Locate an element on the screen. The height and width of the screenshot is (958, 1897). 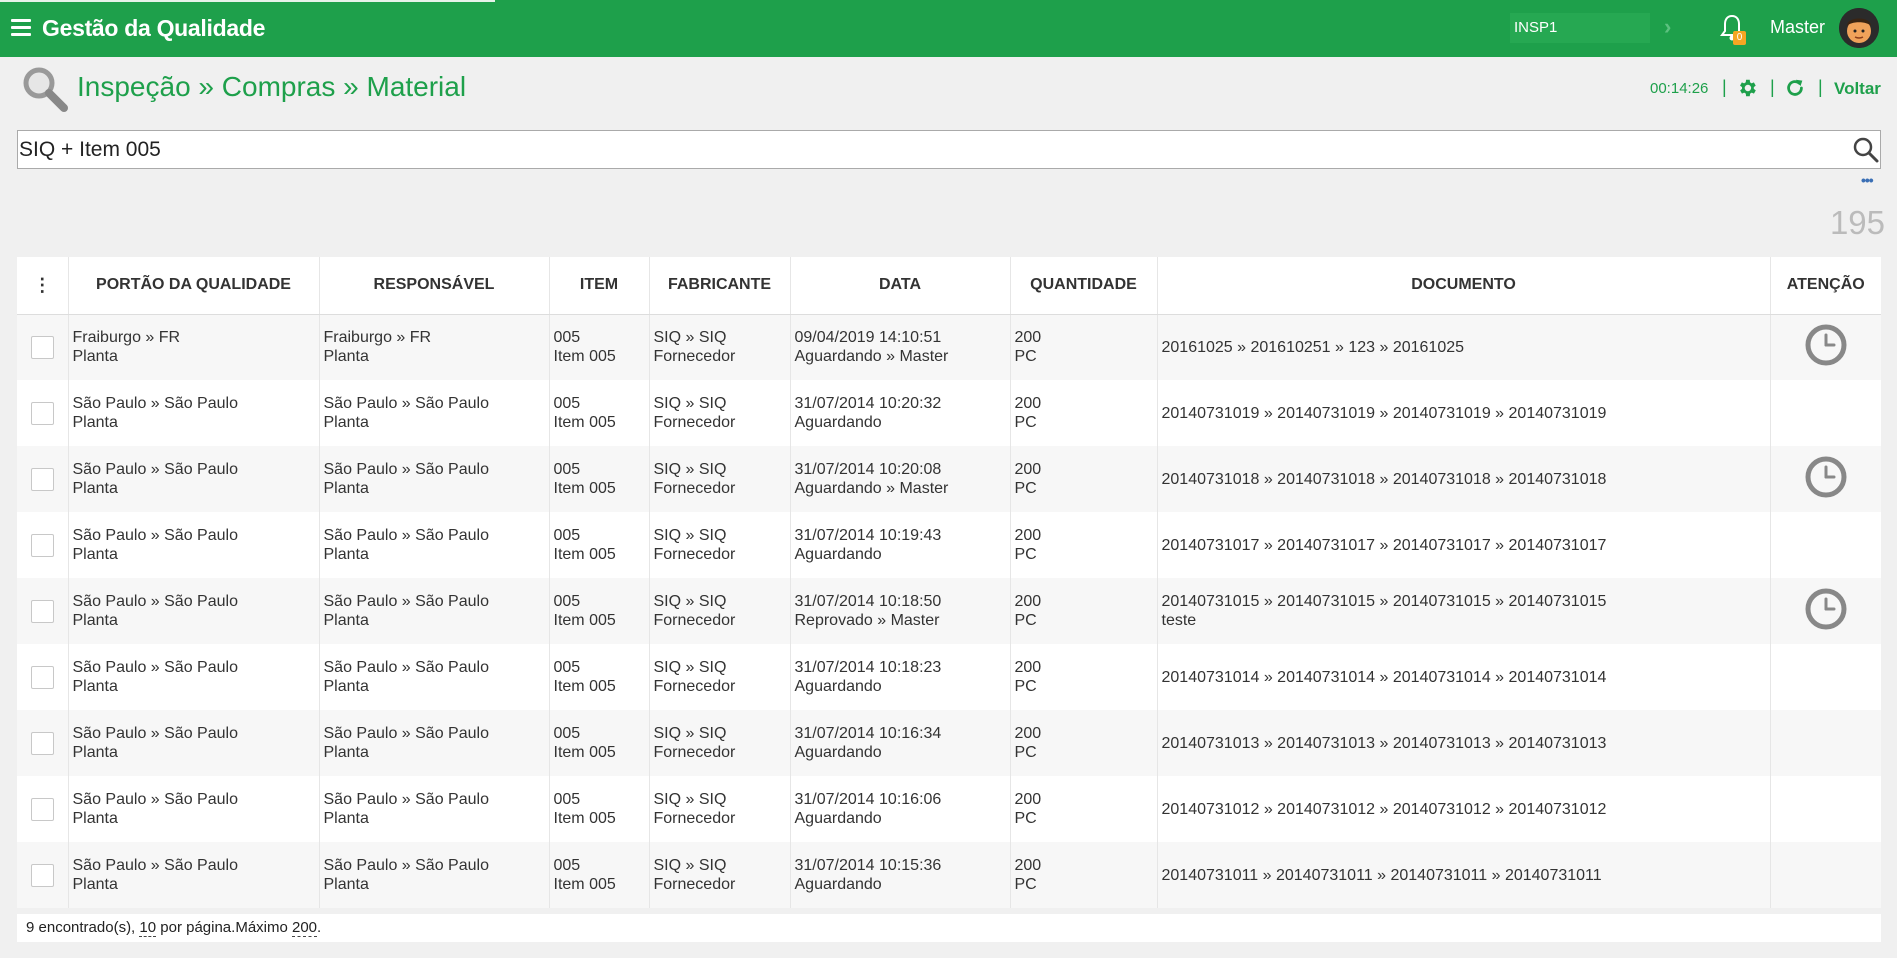
header-item: ITEM is located at coordinates (599, 286).